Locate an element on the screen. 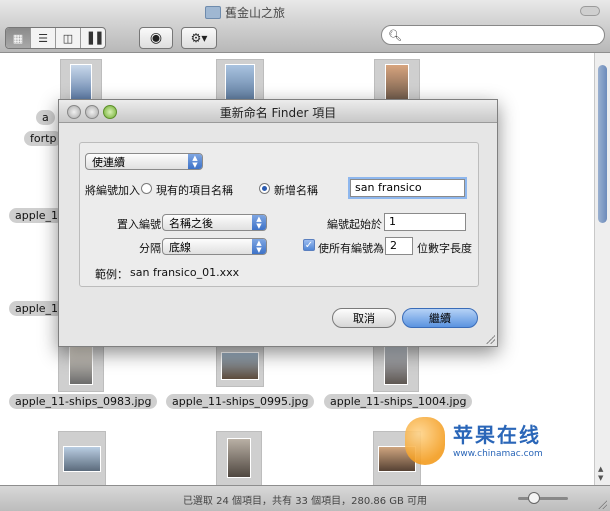  toolbar-toggle-button is located at coordinates (590, 11).